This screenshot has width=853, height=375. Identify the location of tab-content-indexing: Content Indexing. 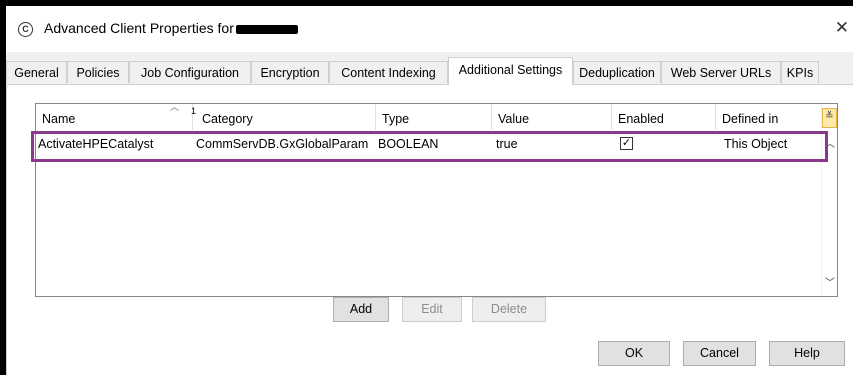
(388, 72).